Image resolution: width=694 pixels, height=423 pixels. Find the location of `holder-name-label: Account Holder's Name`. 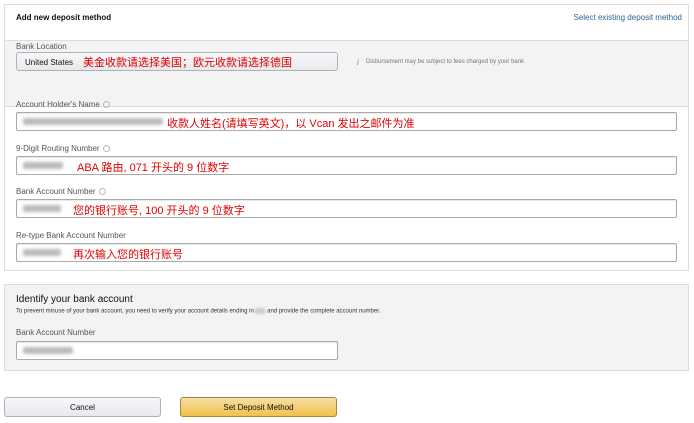

holder-name-label: Account Holder's Name is located at coordinates (63, 104).